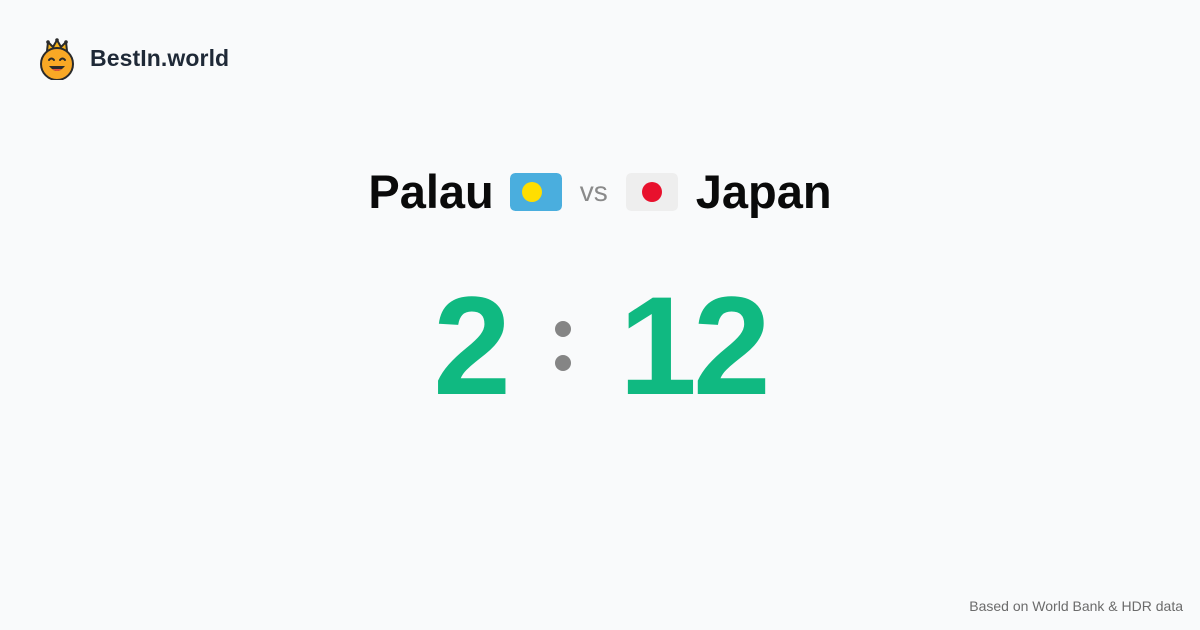  I want to click on left-score: 2, so click(472, 345).